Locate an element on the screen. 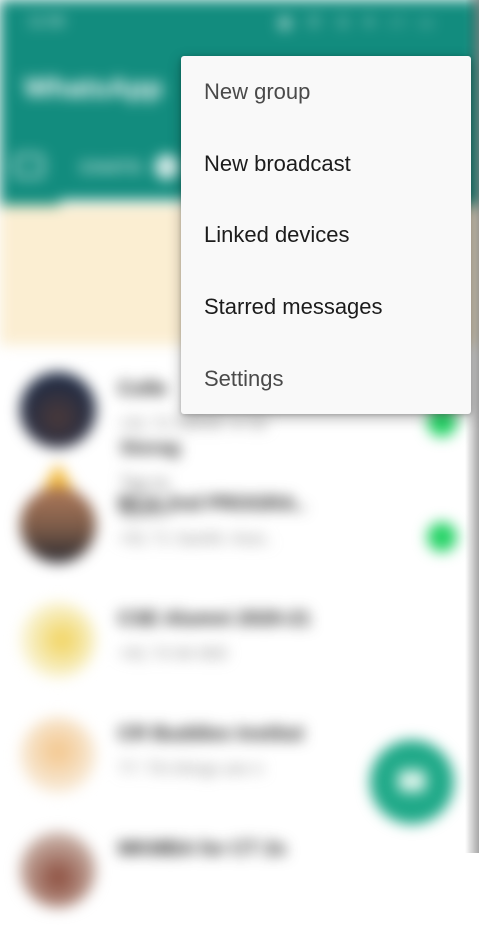 The width and height of the screenshot is (479, 927). chat-preview: 77: Thi things are n is located at coordinates (191, 768).